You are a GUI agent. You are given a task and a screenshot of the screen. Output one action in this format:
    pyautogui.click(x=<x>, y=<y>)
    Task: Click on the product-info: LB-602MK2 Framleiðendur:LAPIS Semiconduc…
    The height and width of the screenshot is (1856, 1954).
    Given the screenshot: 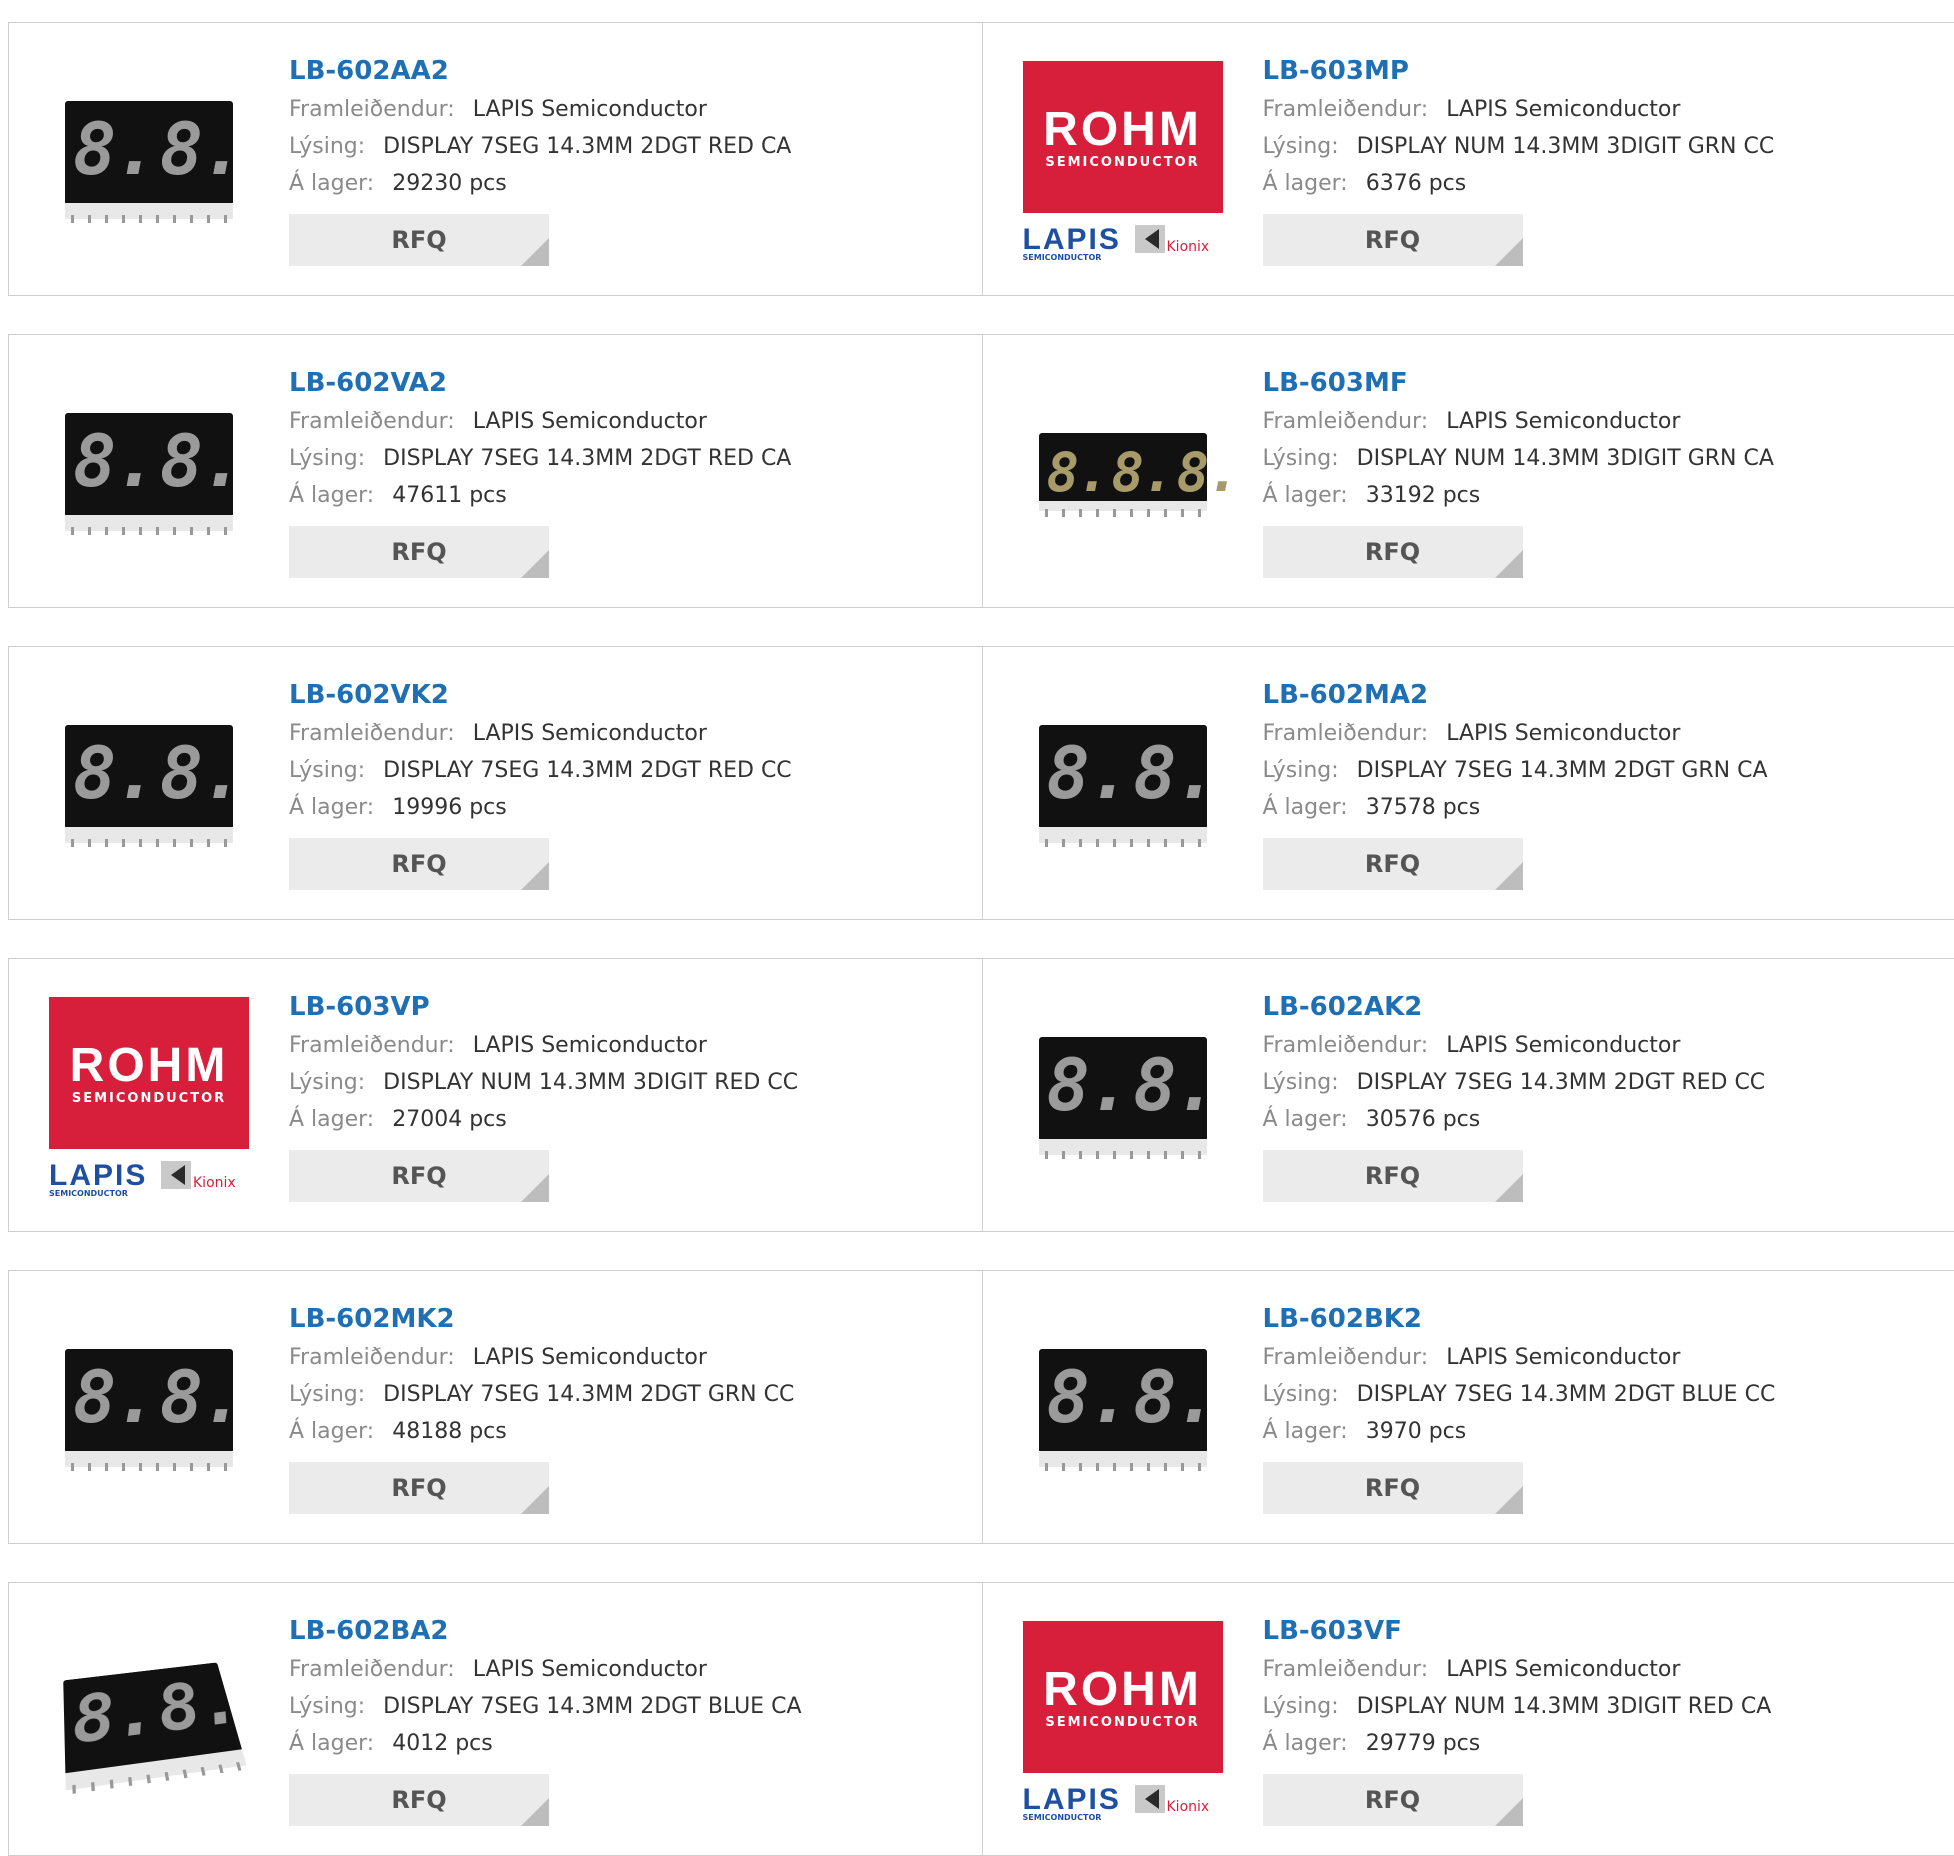 What is the action you would take?
    pyautogui.click(x=541, y=1407)
    